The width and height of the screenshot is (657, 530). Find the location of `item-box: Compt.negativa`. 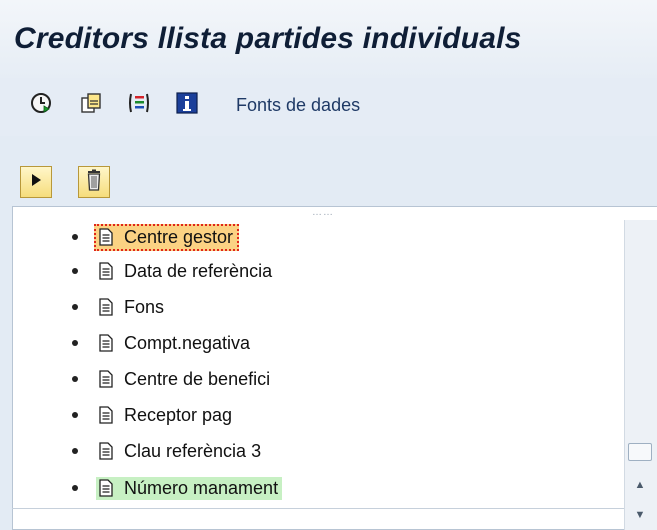

item-box: Compt.negativa is located at coordinates (175, 343).